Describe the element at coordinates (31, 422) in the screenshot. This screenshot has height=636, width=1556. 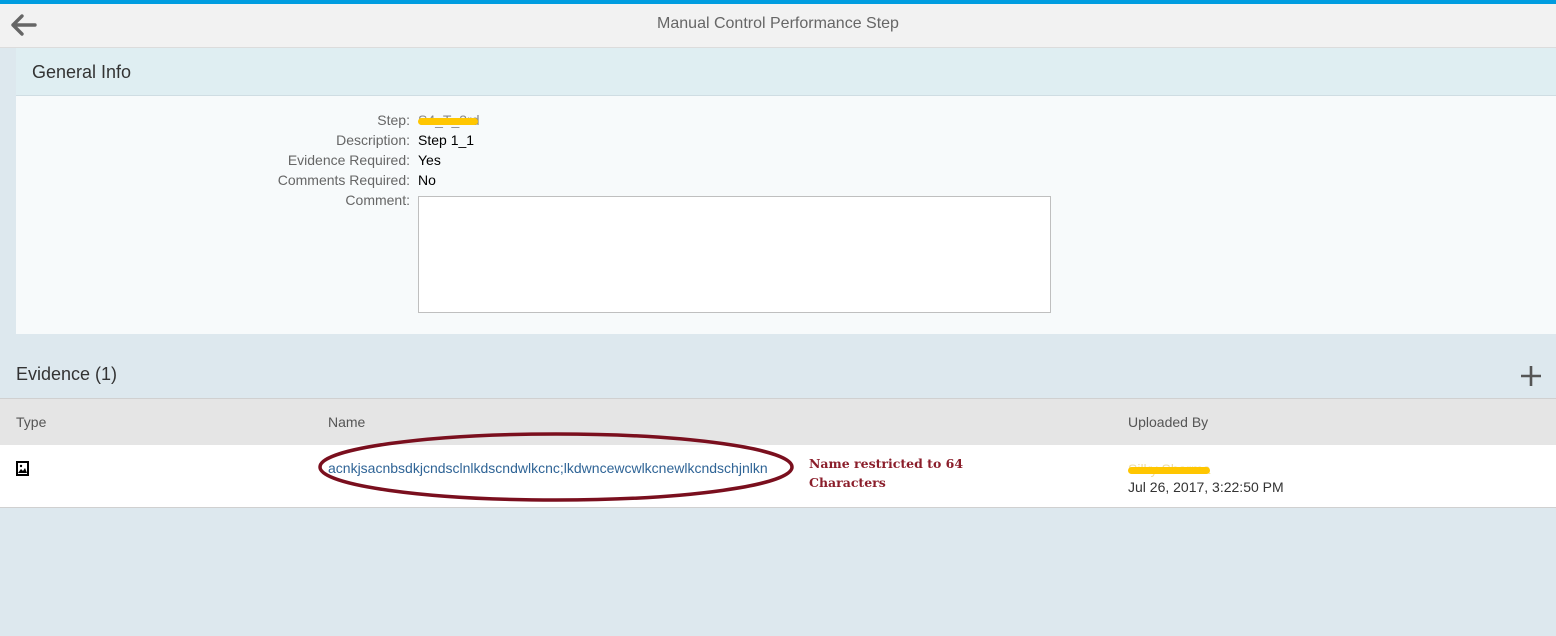
I see `column-header-type: Type` at that location.